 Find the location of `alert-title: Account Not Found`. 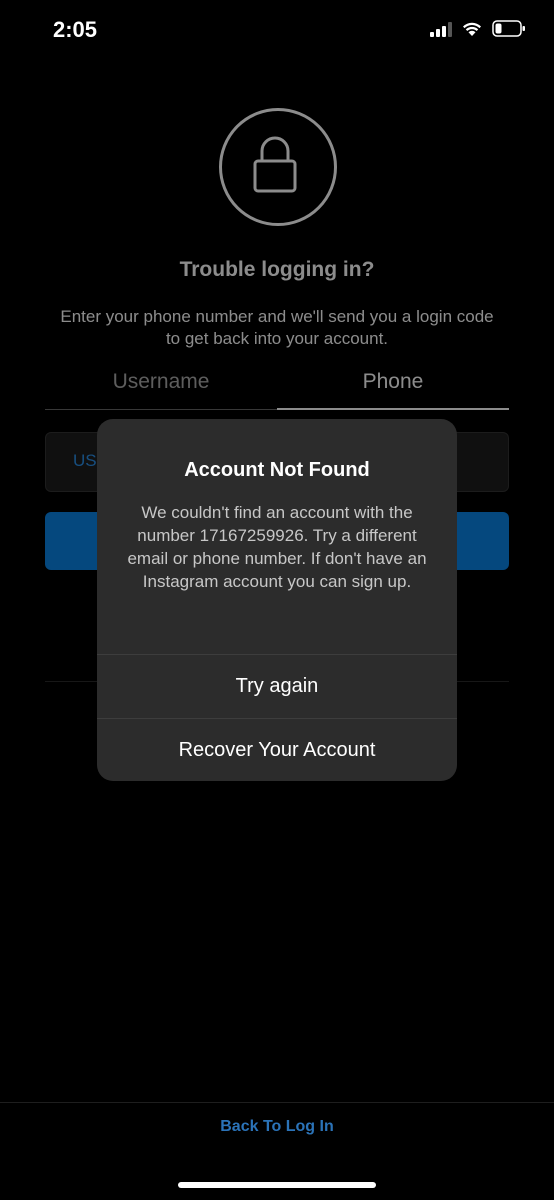

alert-title: Account Not Found is located at coordinates (277, 470).